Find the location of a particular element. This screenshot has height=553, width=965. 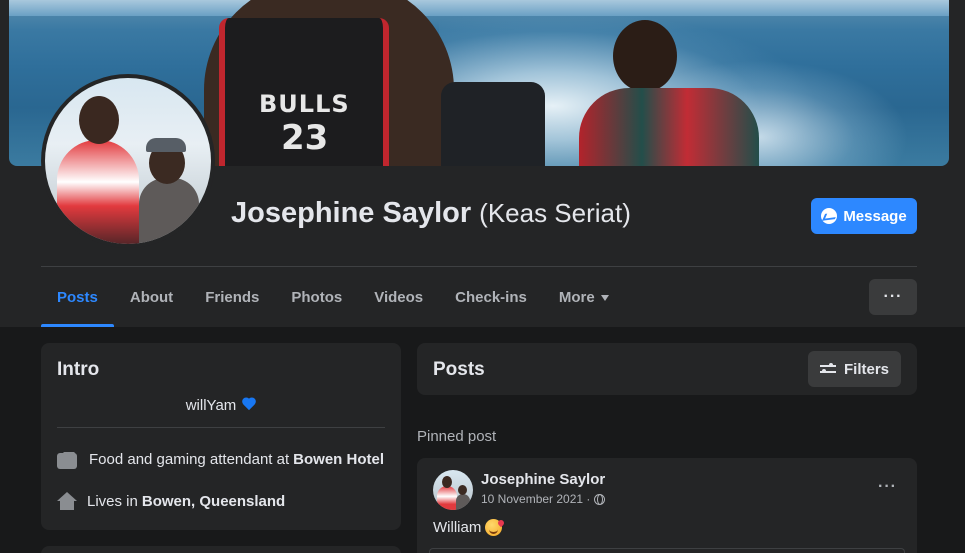

post-avatar-person-2-head is located at coordinates (462, 490).